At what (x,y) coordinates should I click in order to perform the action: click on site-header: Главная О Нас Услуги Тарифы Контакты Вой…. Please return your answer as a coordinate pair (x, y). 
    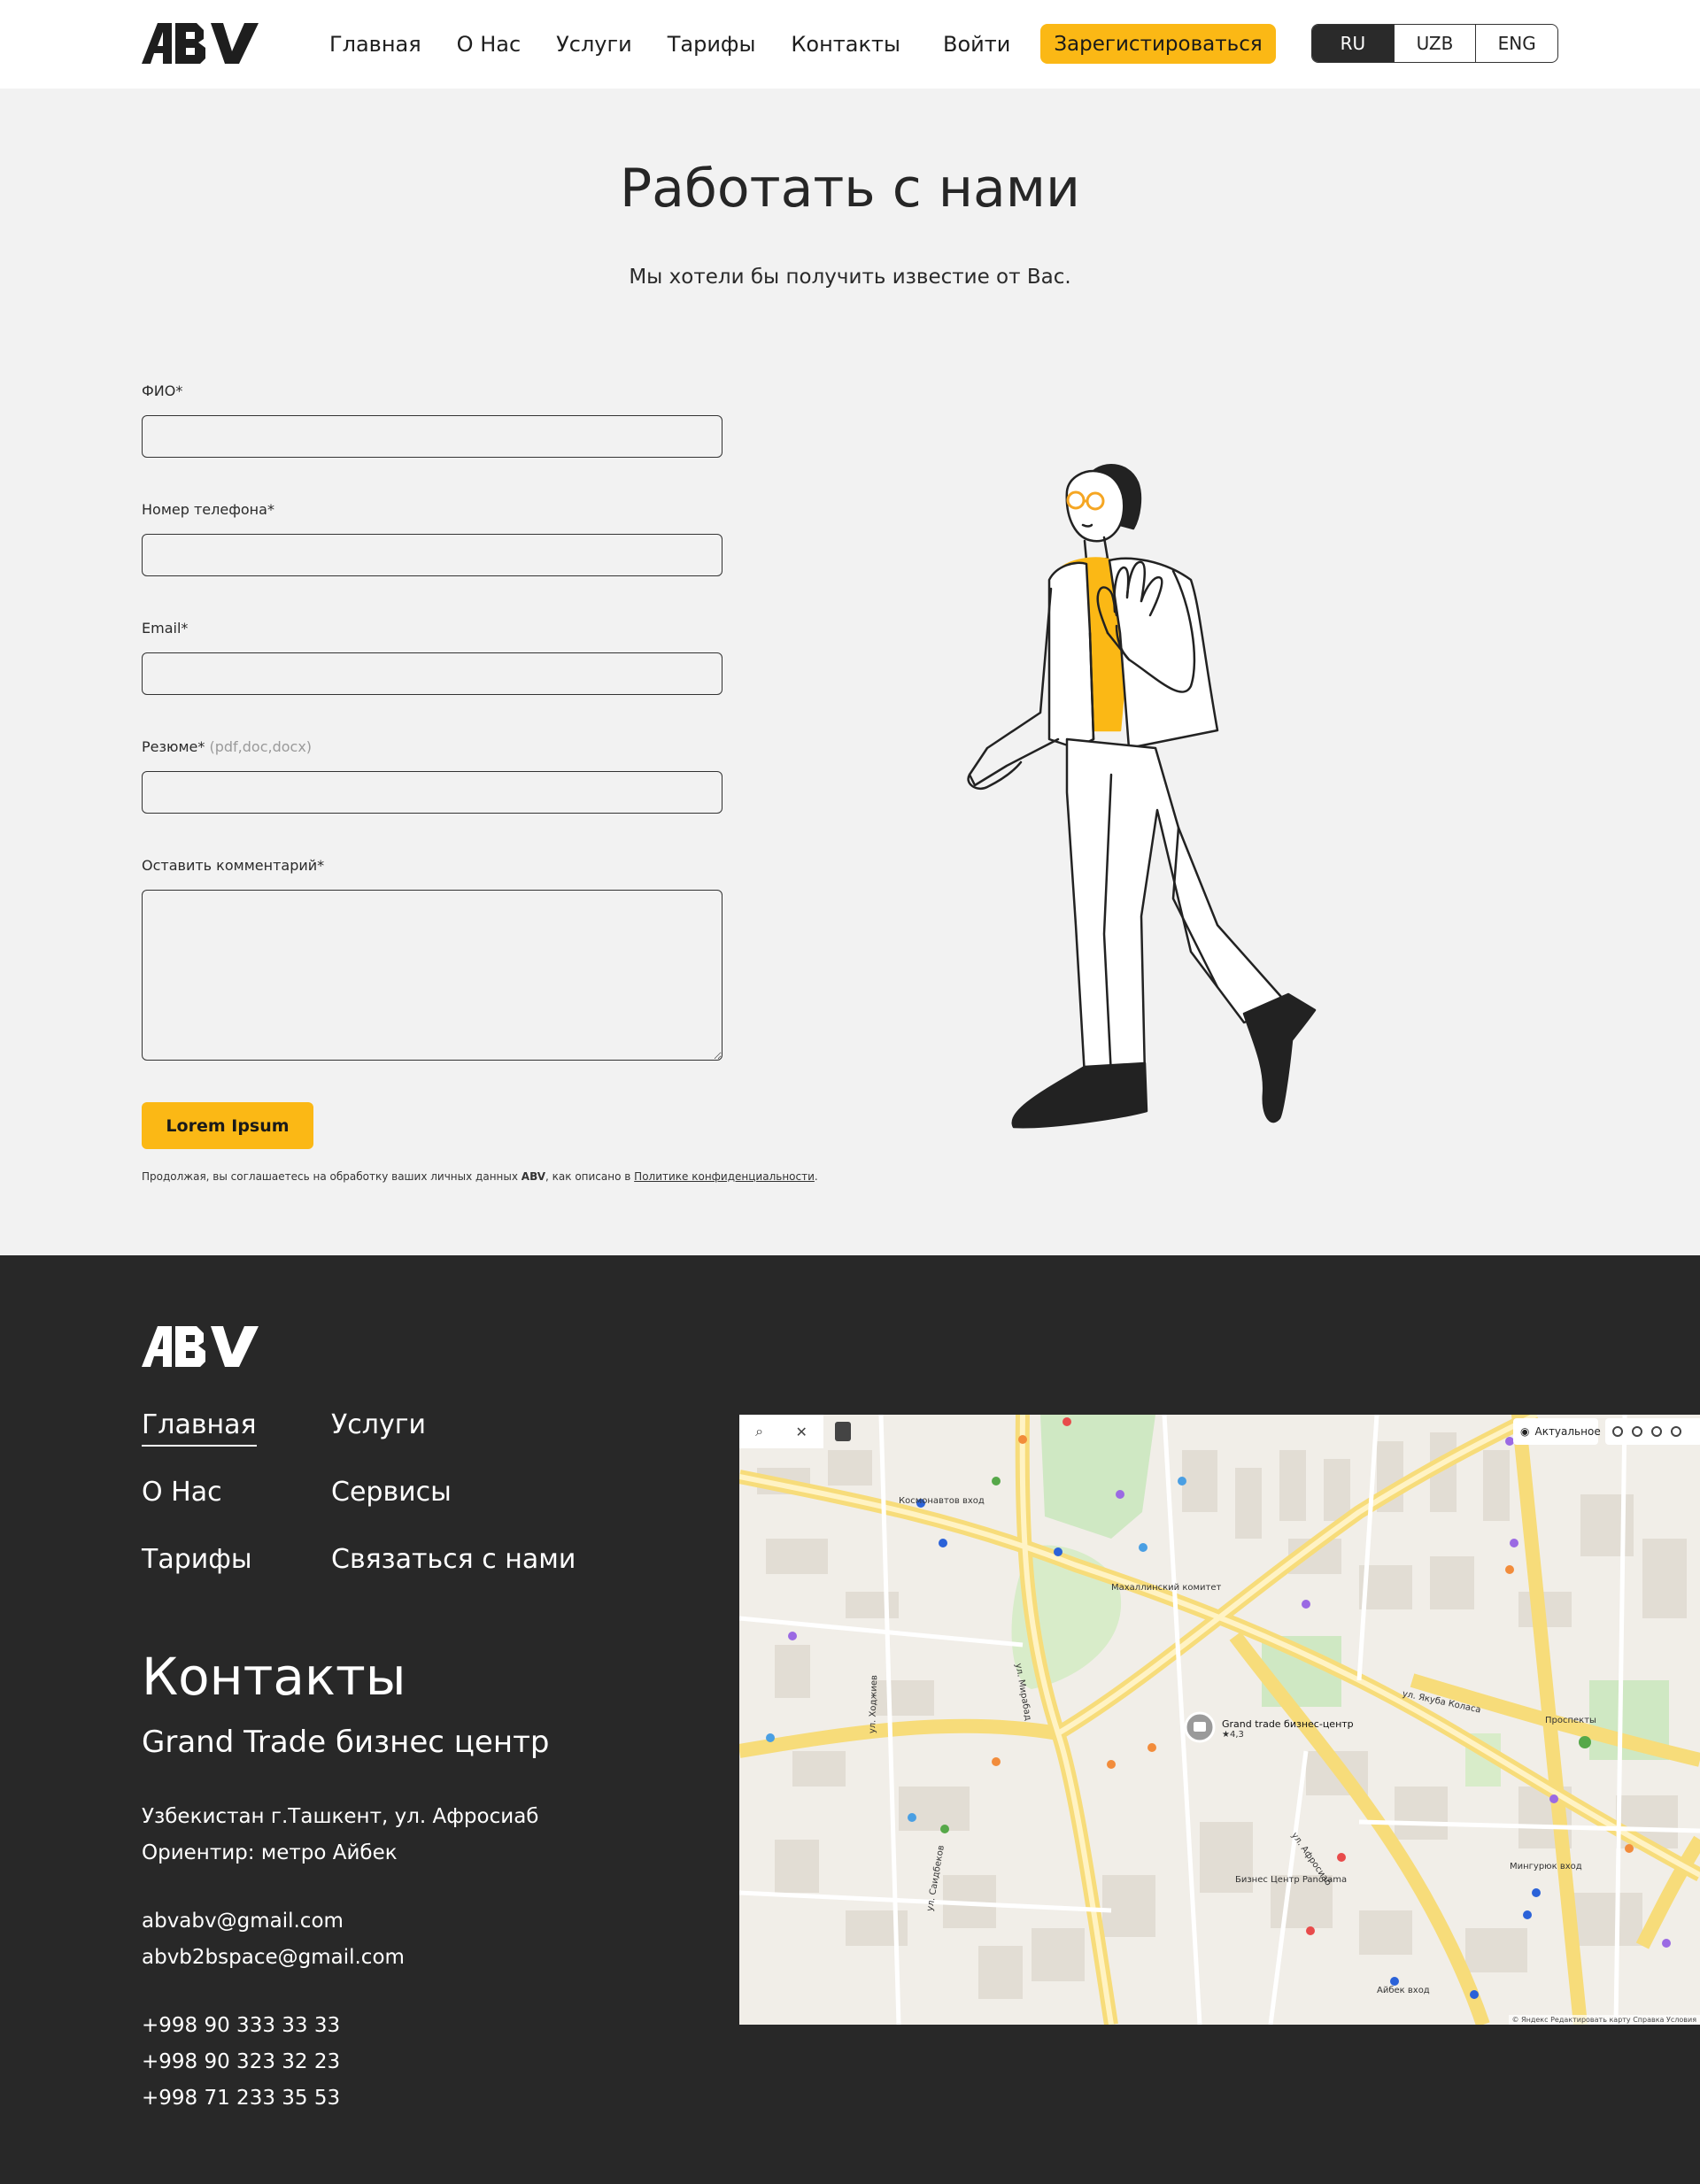
    Looking at the image, I should click on (850, 44).